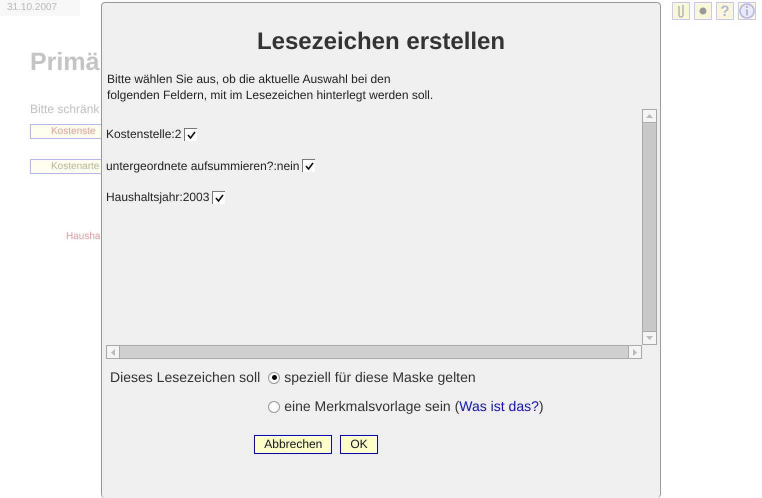 The width and height of the screenshot is (762, 498). I want to click on option-text: speziell für diese Maske gelten, so click(380, 377).